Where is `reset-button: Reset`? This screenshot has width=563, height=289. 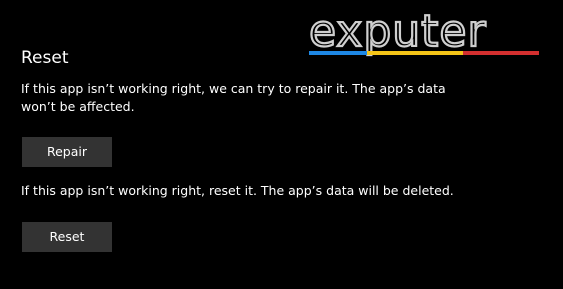
reset-button: Reset is located at coordinates (67, 237).